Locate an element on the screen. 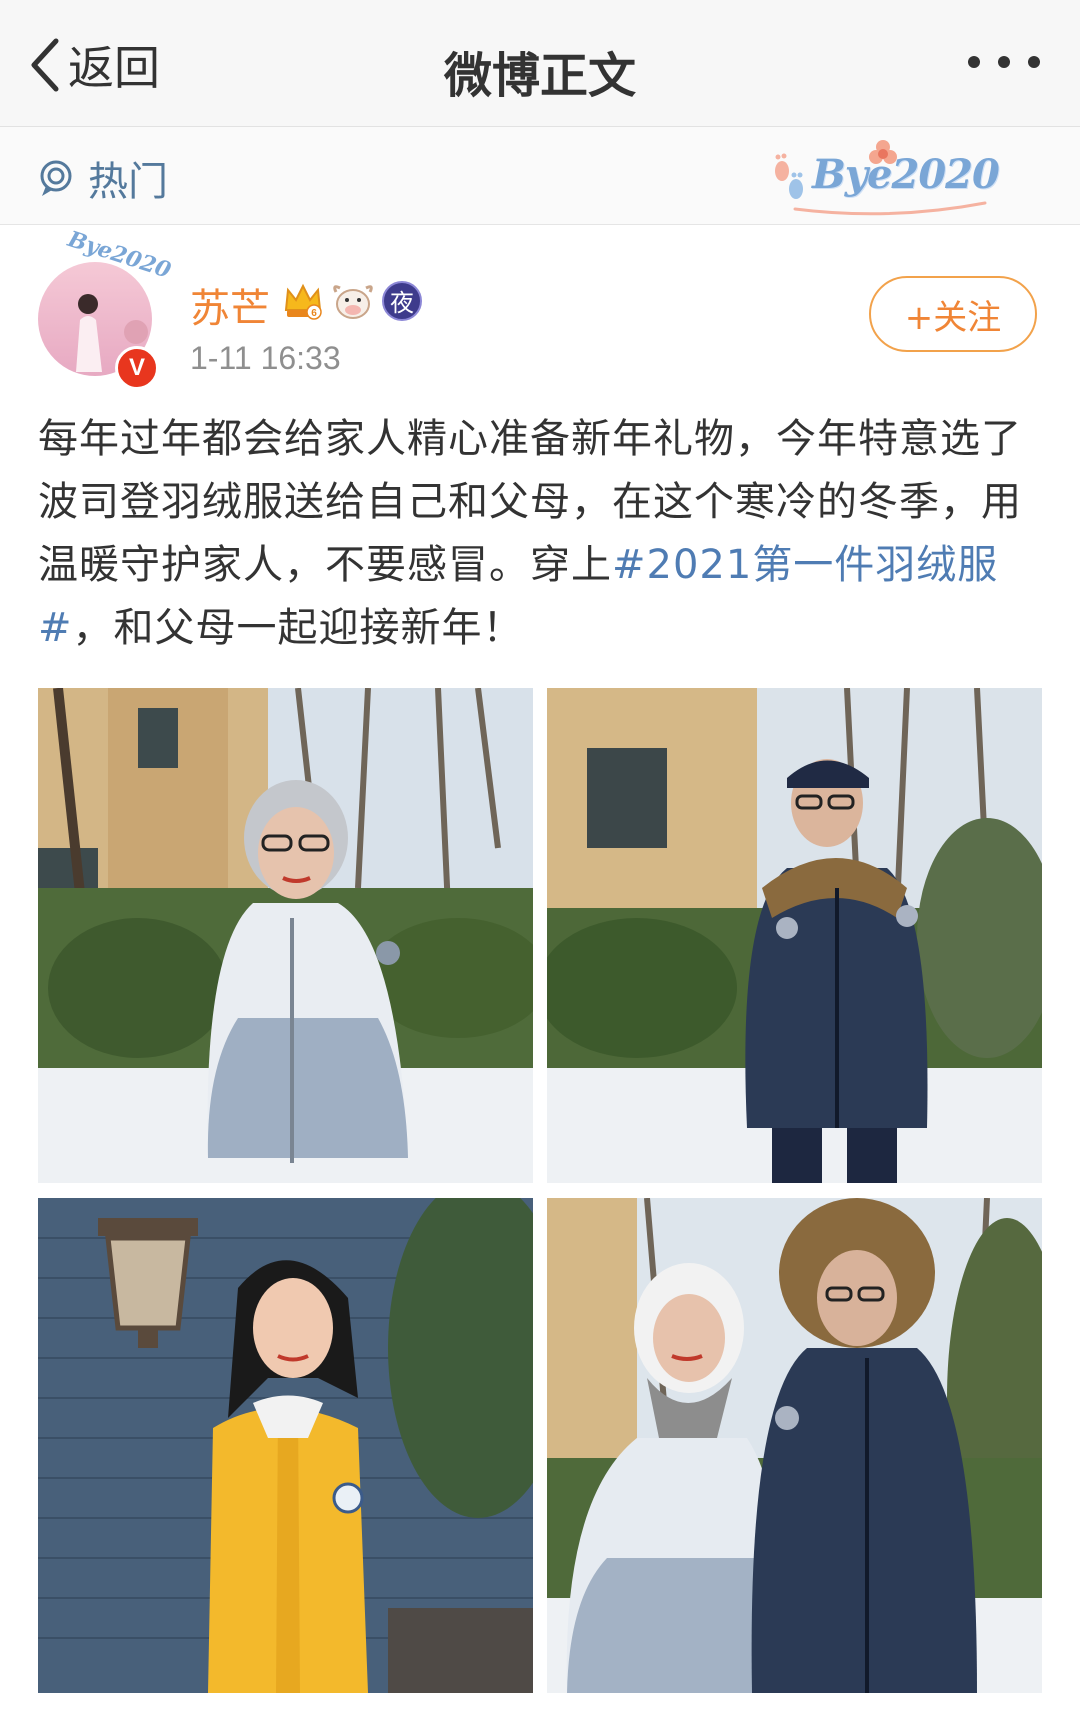  bye2020-text: Bye2020 is located at coordinates (906, 174).